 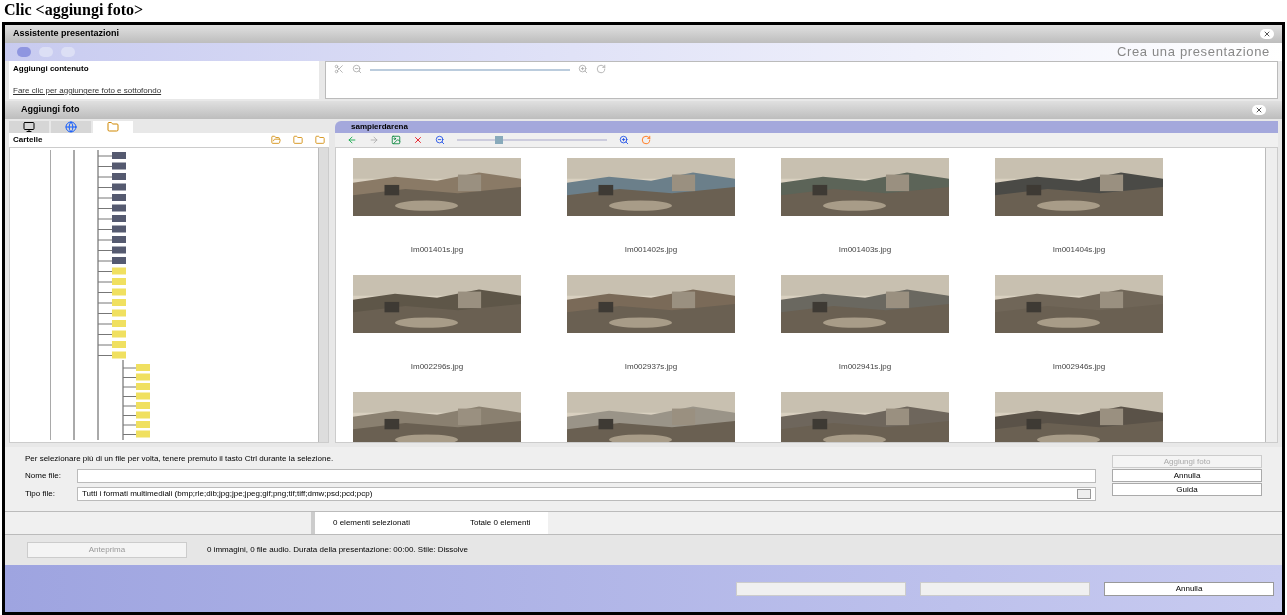 I want to click on file-name: Im002937s.jpg, so click(x=651, y=367).